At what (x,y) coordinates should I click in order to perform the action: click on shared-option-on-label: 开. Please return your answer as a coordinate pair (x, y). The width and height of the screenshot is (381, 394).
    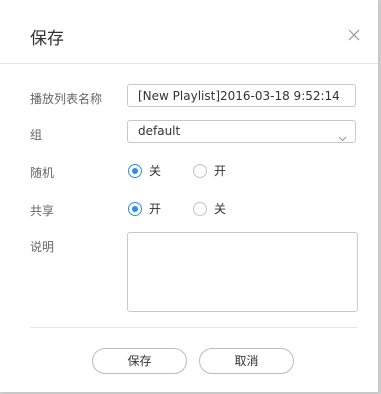
    Looking at the image, I should click on (155, 209).